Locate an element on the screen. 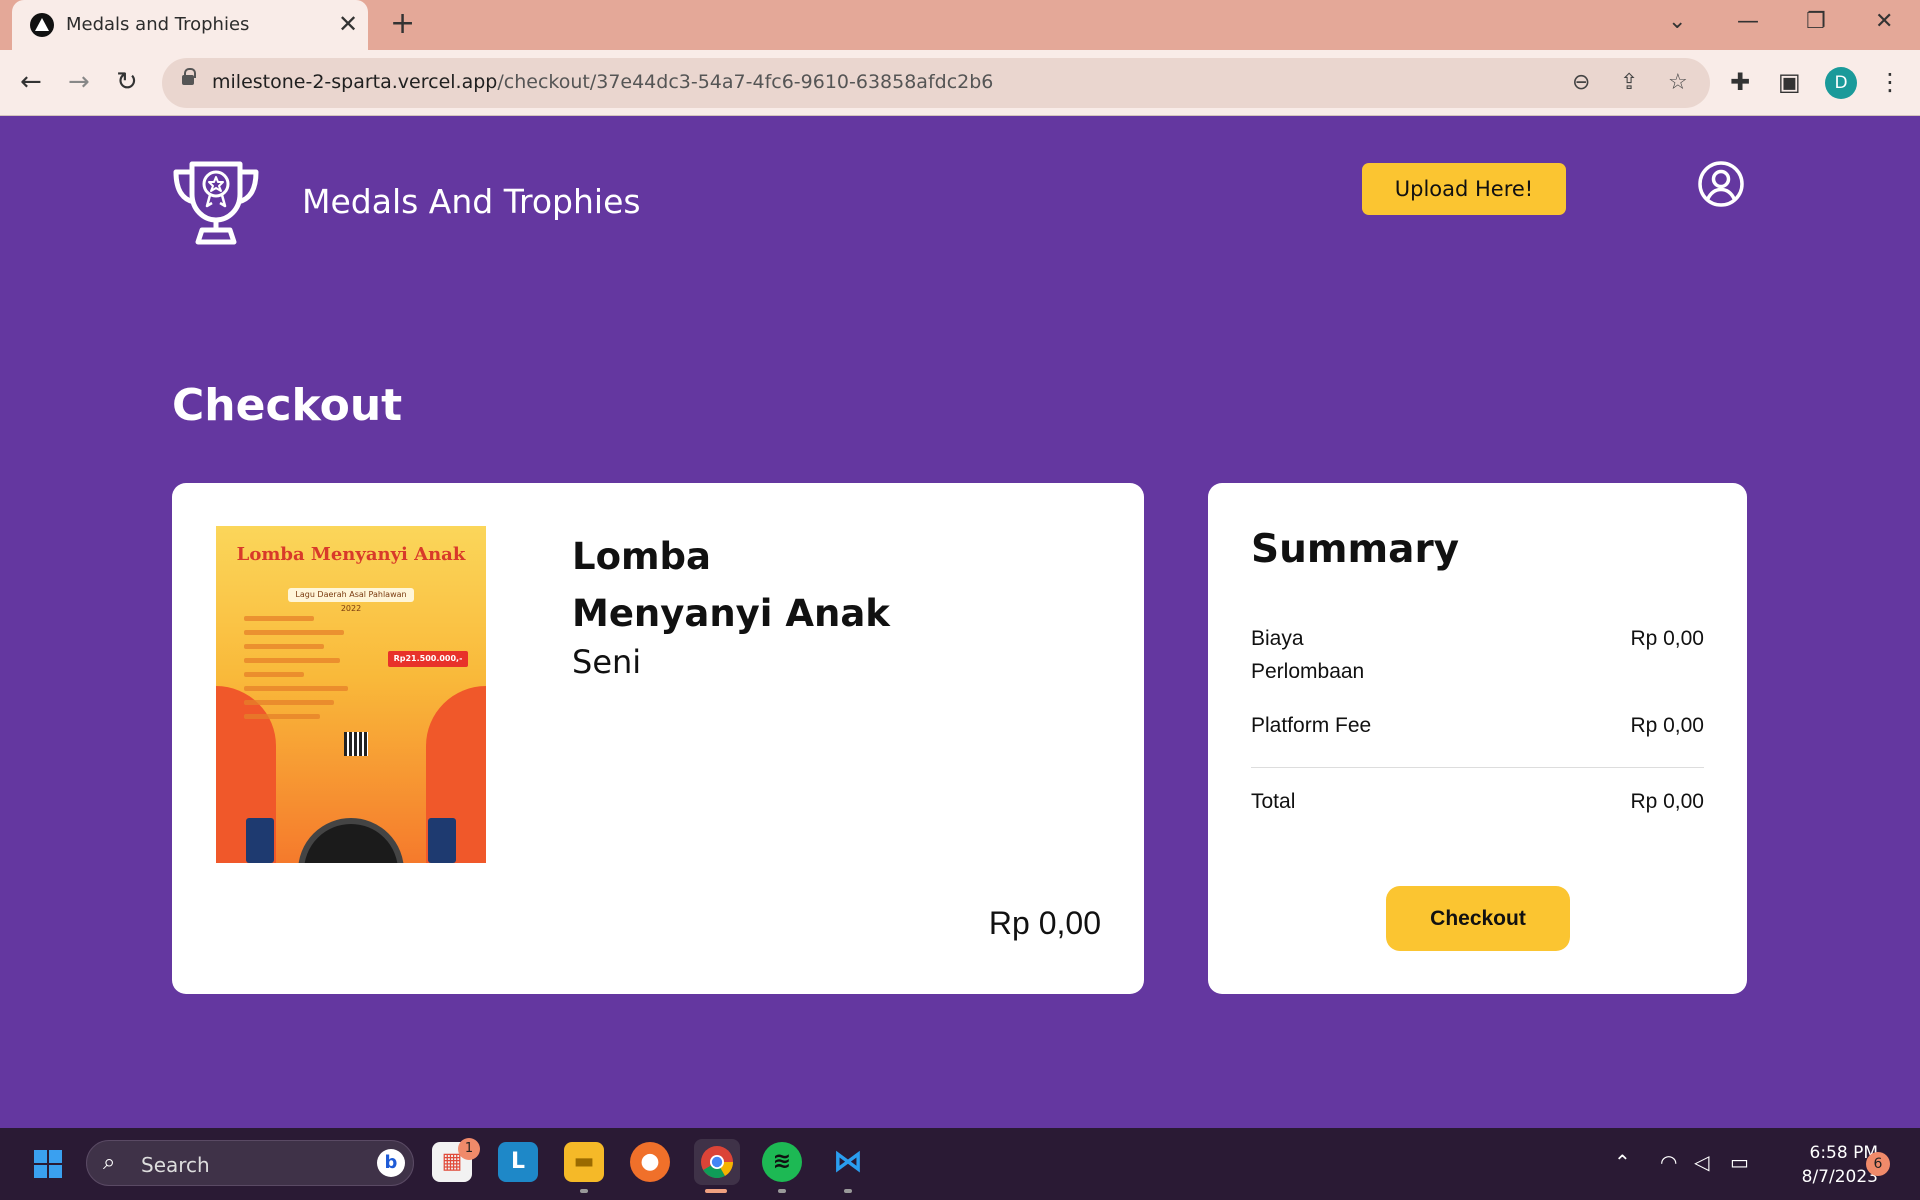 The image size is (1920, 1200). poster-title: Lomba Menyanyi Anak is located at coordinates (351, 554).